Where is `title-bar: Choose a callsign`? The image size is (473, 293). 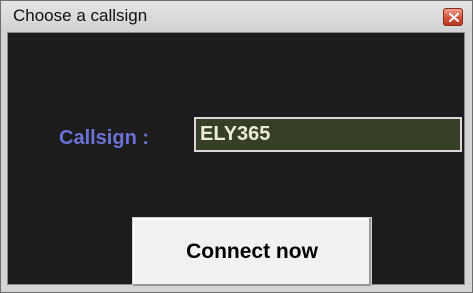 title-bar: Choose a callsign is located at coordinates (236, 16).